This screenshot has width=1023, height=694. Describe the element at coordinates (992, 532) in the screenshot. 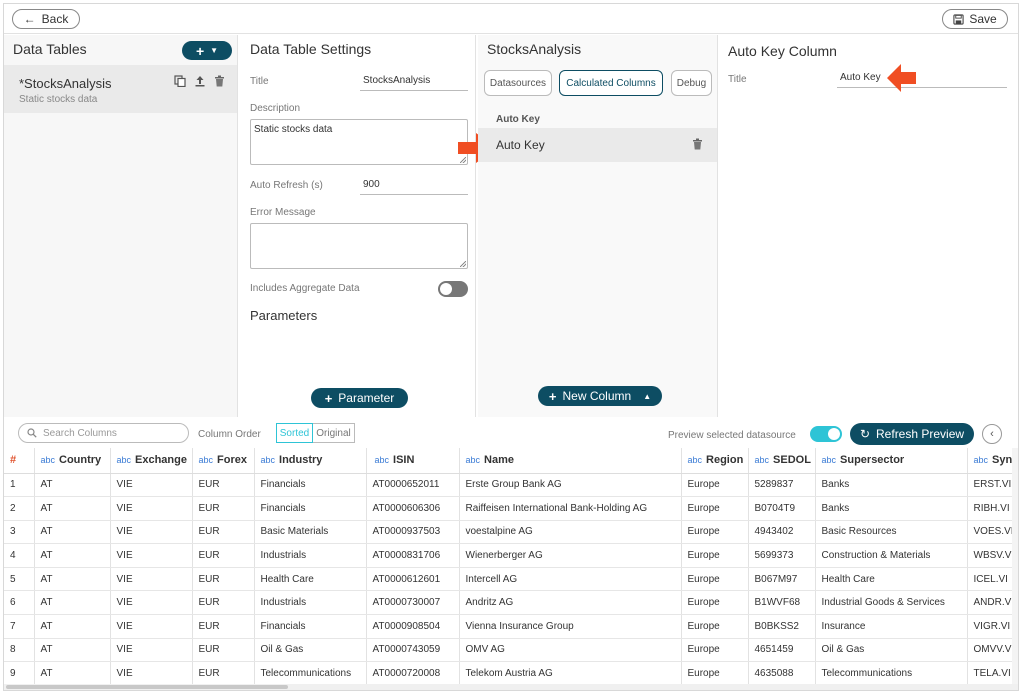

I see `table-cell: VOES.VI` at that location.